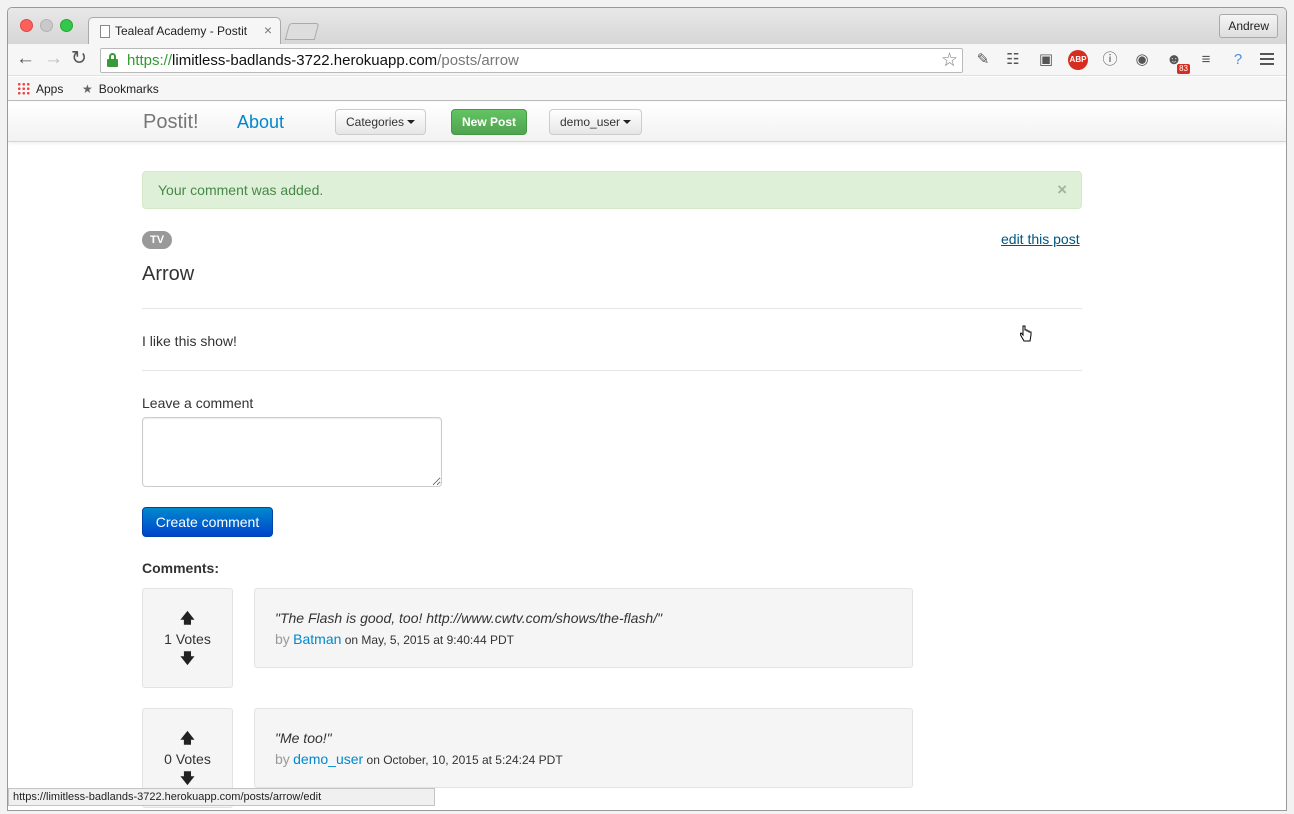 The height and width of the screenshot is (814, 1294). What do you see at coordinates (40, 89) in the screenshot?
I see `bookmark-apps: Apps` at bounding box center [40, 89].